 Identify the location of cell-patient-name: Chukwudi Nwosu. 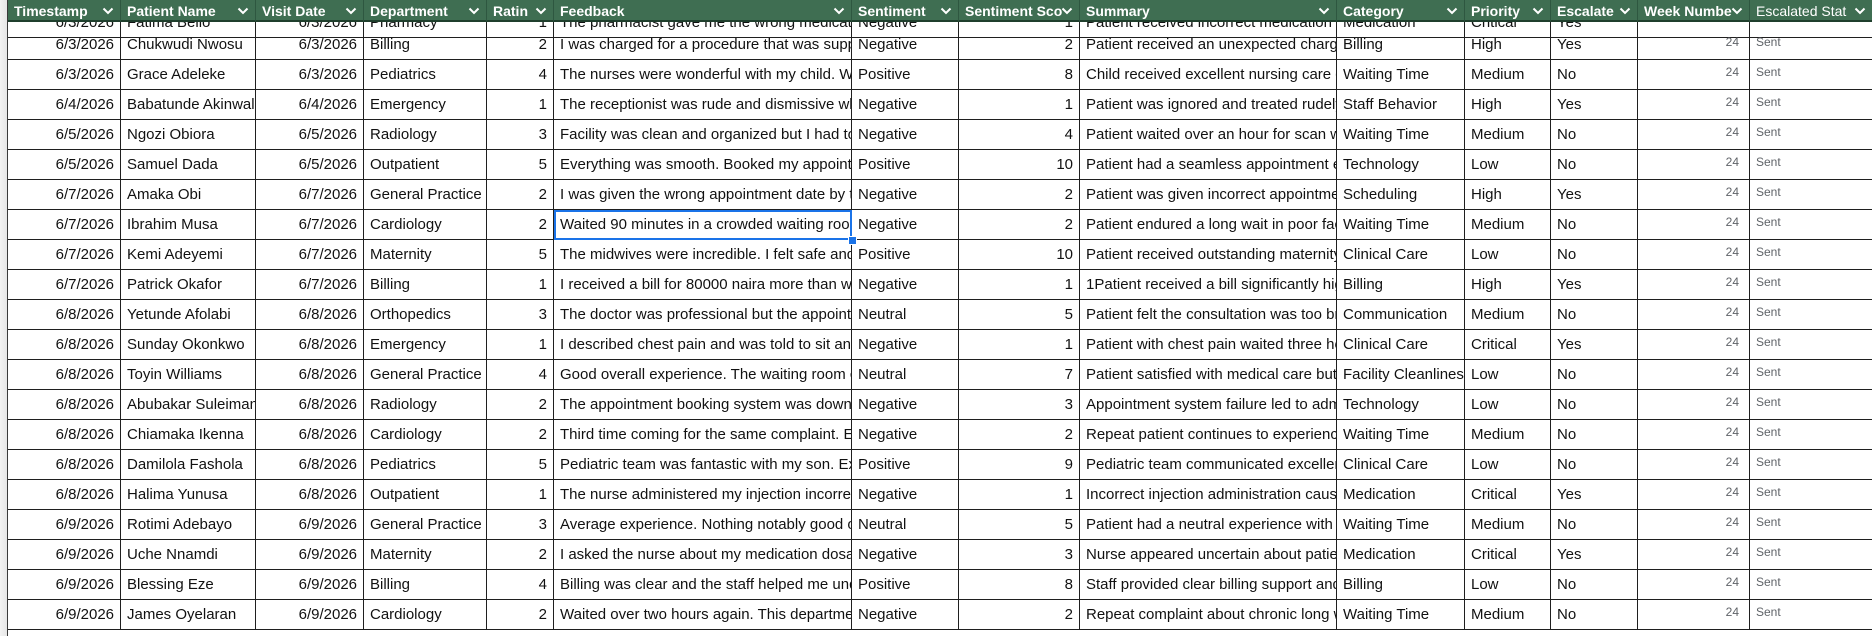
(188, 45).